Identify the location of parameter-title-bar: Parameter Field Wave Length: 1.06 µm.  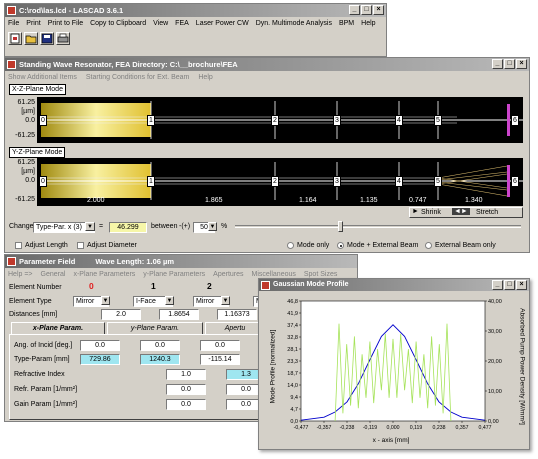
(181, 261).